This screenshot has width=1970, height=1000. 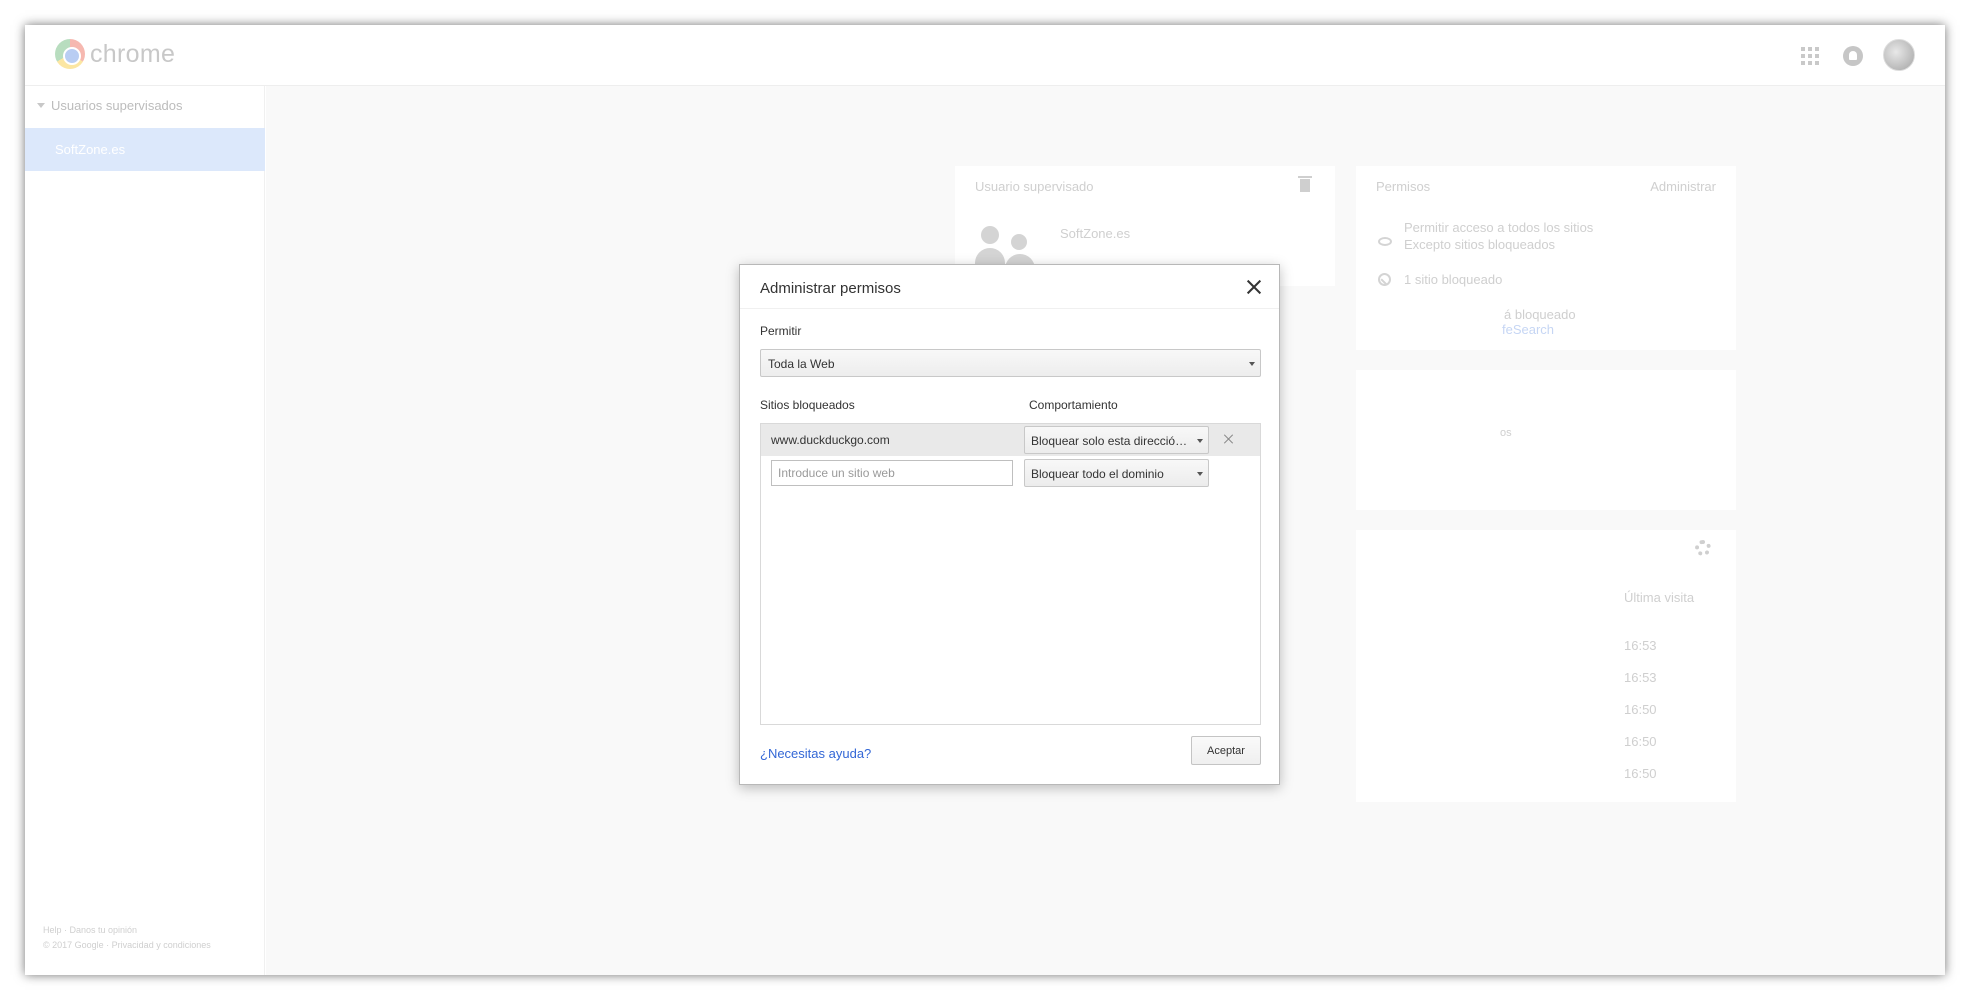 What do you see at coordinates (1703, 548) in the screenshot?
I see `gear-icon` at bounding box center [1703, 548].